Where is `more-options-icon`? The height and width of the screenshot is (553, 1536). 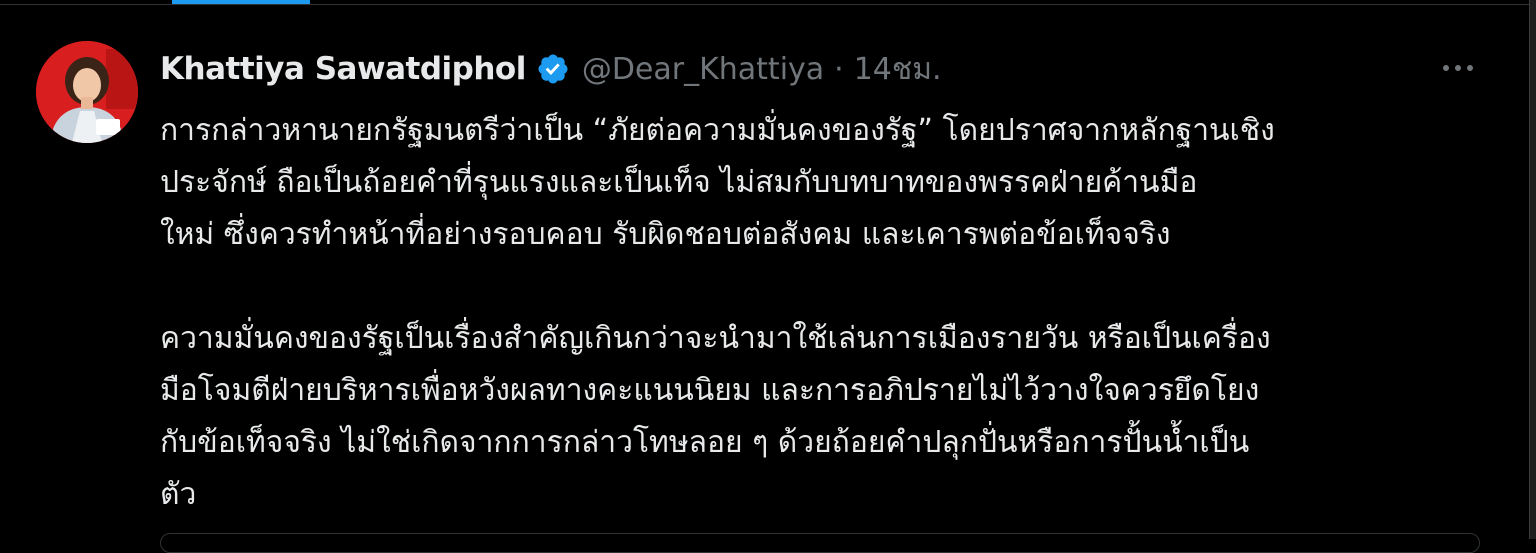
more-options-icon is located at coordinates (1458, 68).